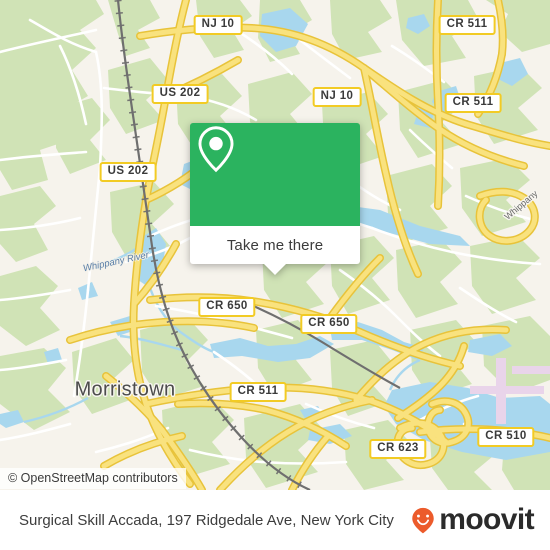  What do you see at coordinates (93, 478) in the screenshot?
I see `map-attribution: © OpenStreetMap contributors` at bounding box center [93, 478].